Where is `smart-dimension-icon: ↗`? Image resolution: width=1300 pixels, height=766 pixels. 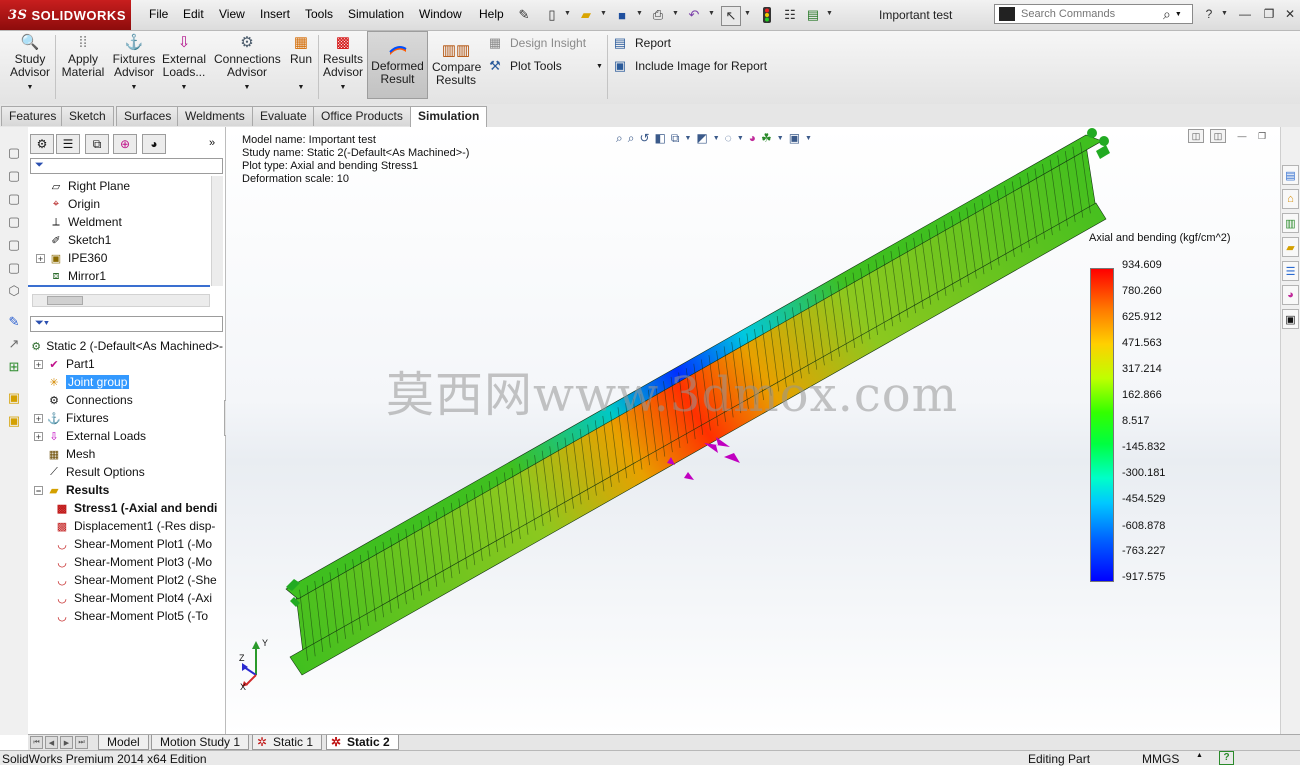
smart-dimension-icon: ↗ is located at coordinates (14, 344).